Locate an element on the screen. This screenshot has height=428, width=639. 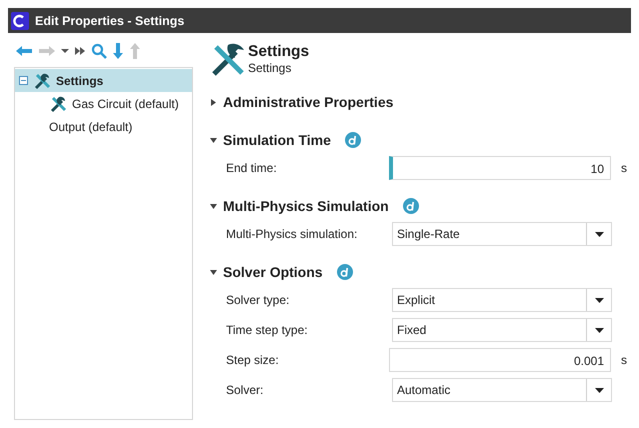
section-title: Multi-Physics Simulation is located at coordinates (306, 206).